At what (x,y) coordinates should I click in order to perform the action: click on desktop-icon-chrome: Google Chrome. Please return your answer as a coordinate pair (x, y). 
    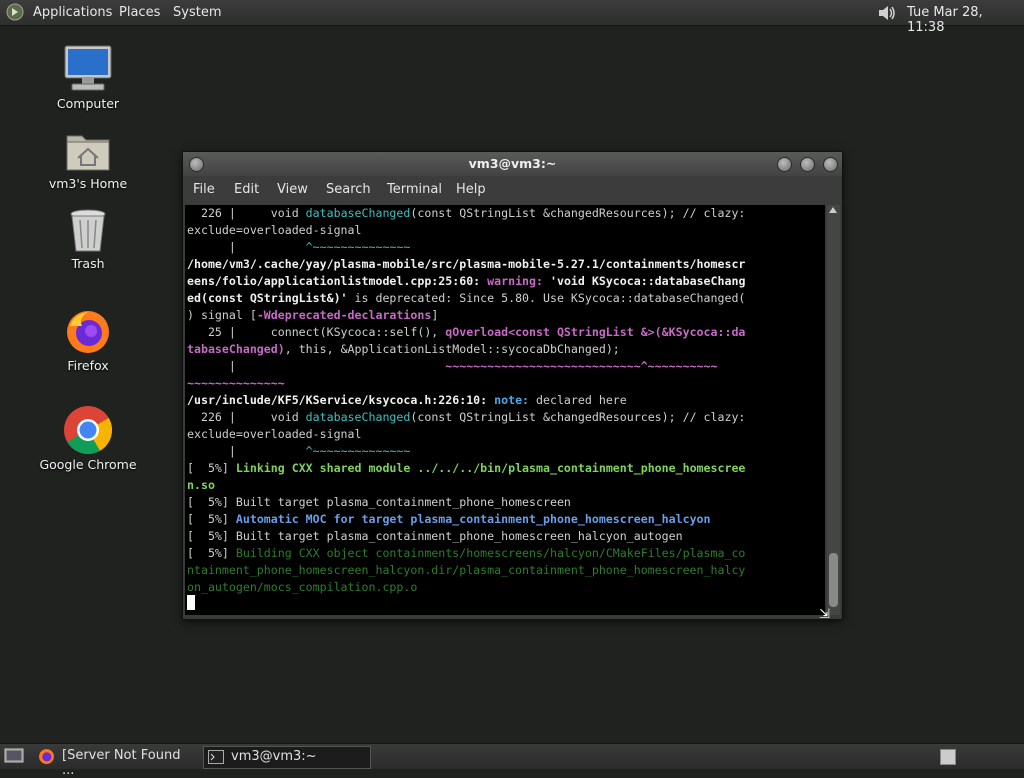
    Looking at the image, I should click on (88, 438).